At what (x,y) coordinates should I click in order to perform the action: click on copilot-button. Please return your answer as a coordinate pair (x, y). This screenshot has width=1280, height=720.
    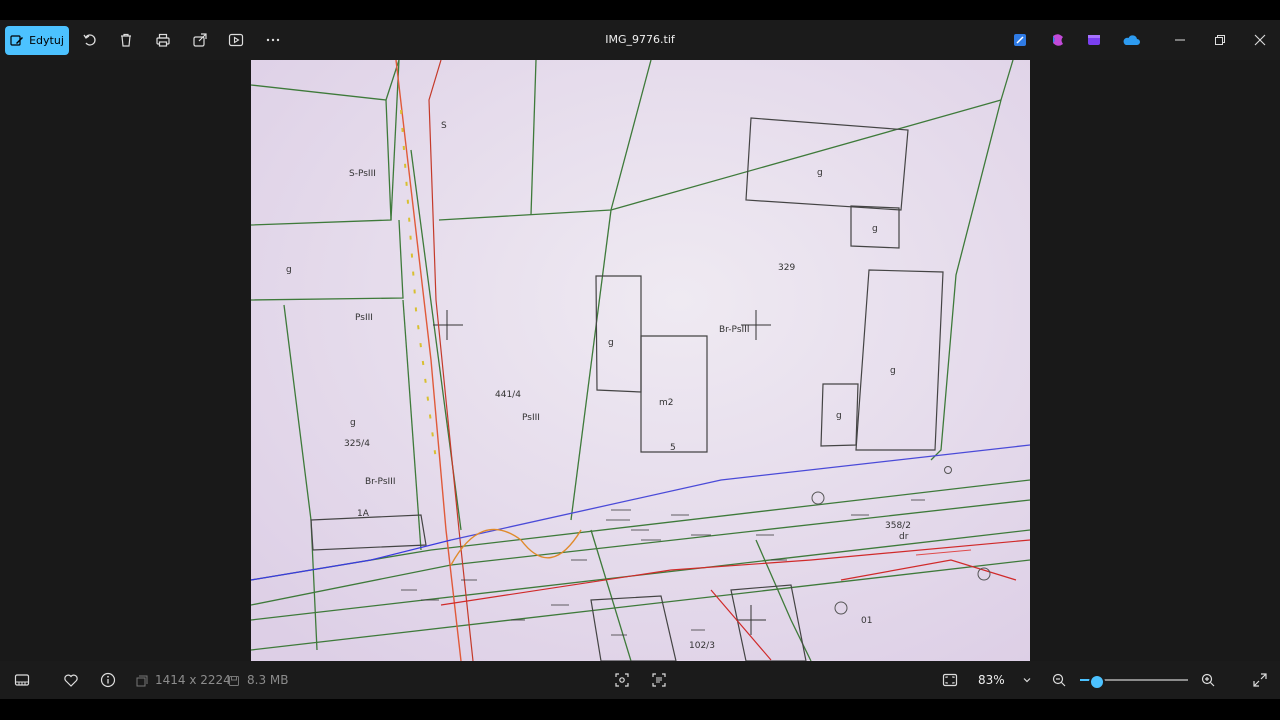
    Looking at the image, I should click on (1058, 40).